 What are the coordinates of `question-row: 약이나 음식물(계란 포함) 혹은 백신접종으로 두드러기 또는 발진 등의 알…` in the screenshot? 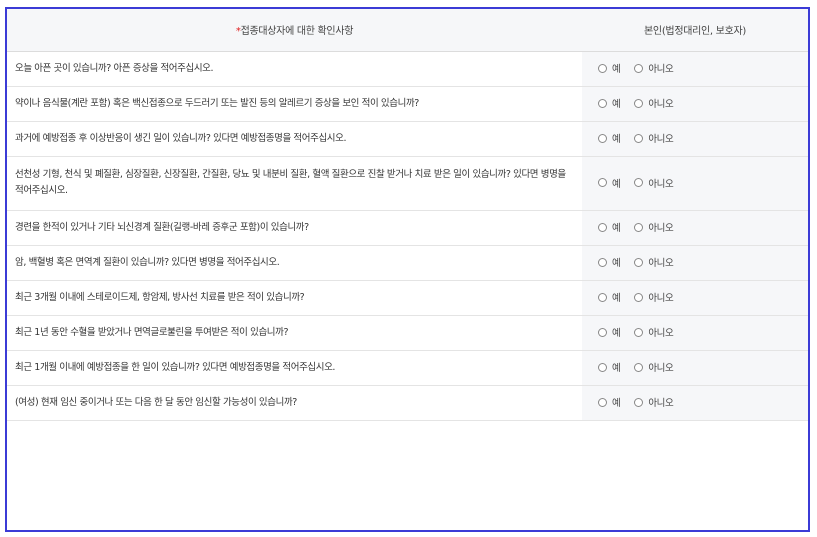 It's located at (407, 104).